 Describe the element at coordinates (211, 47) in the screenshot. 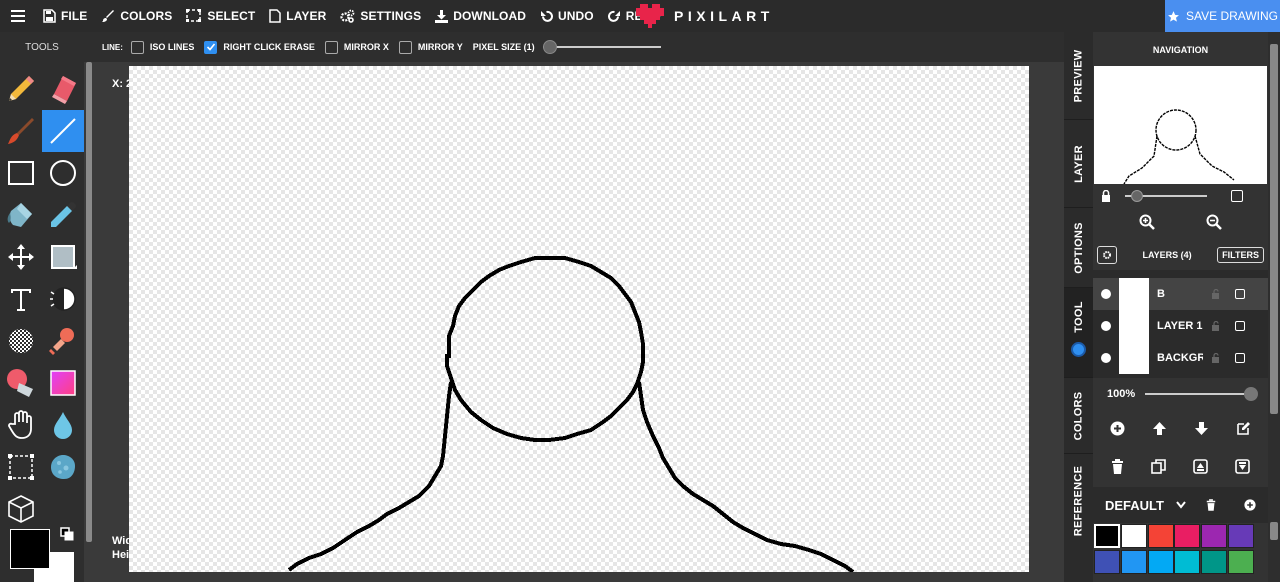

I see `right-click-erase-checkbox` at that location.